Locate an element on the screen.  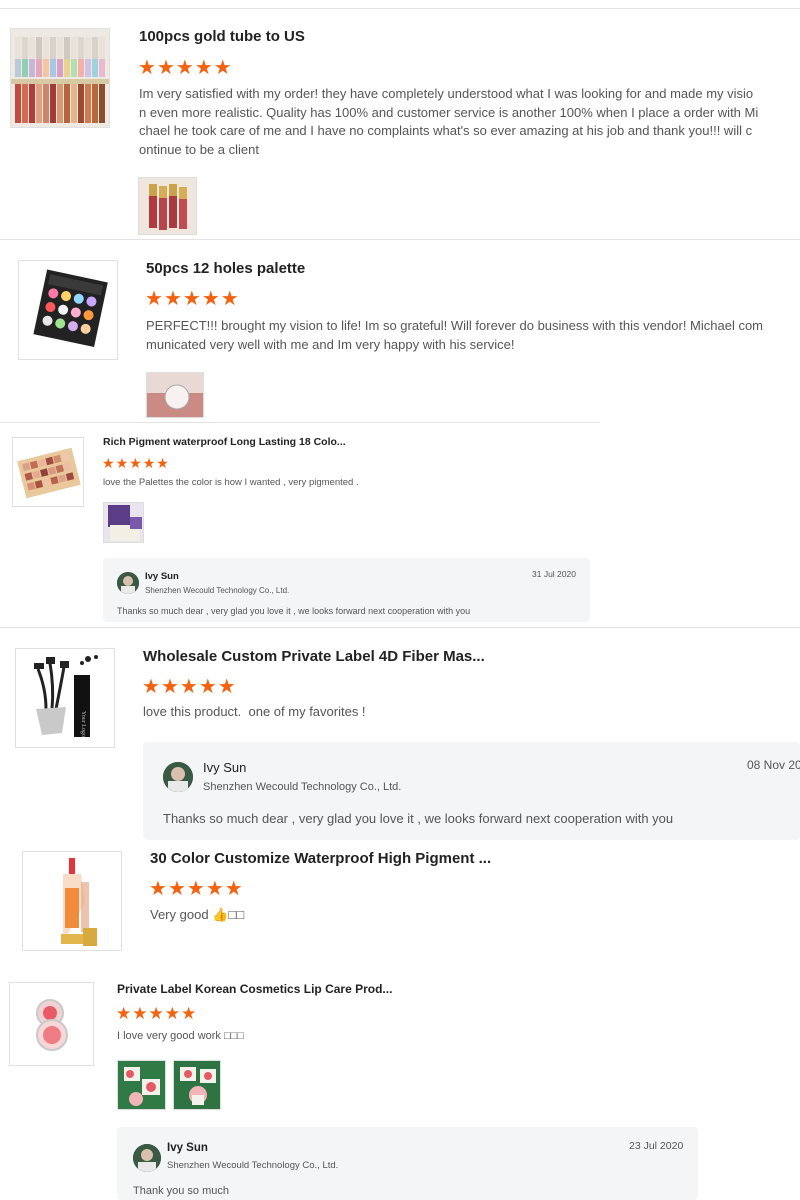
svg-text: Your Logo is located at coordinates (83, 724).